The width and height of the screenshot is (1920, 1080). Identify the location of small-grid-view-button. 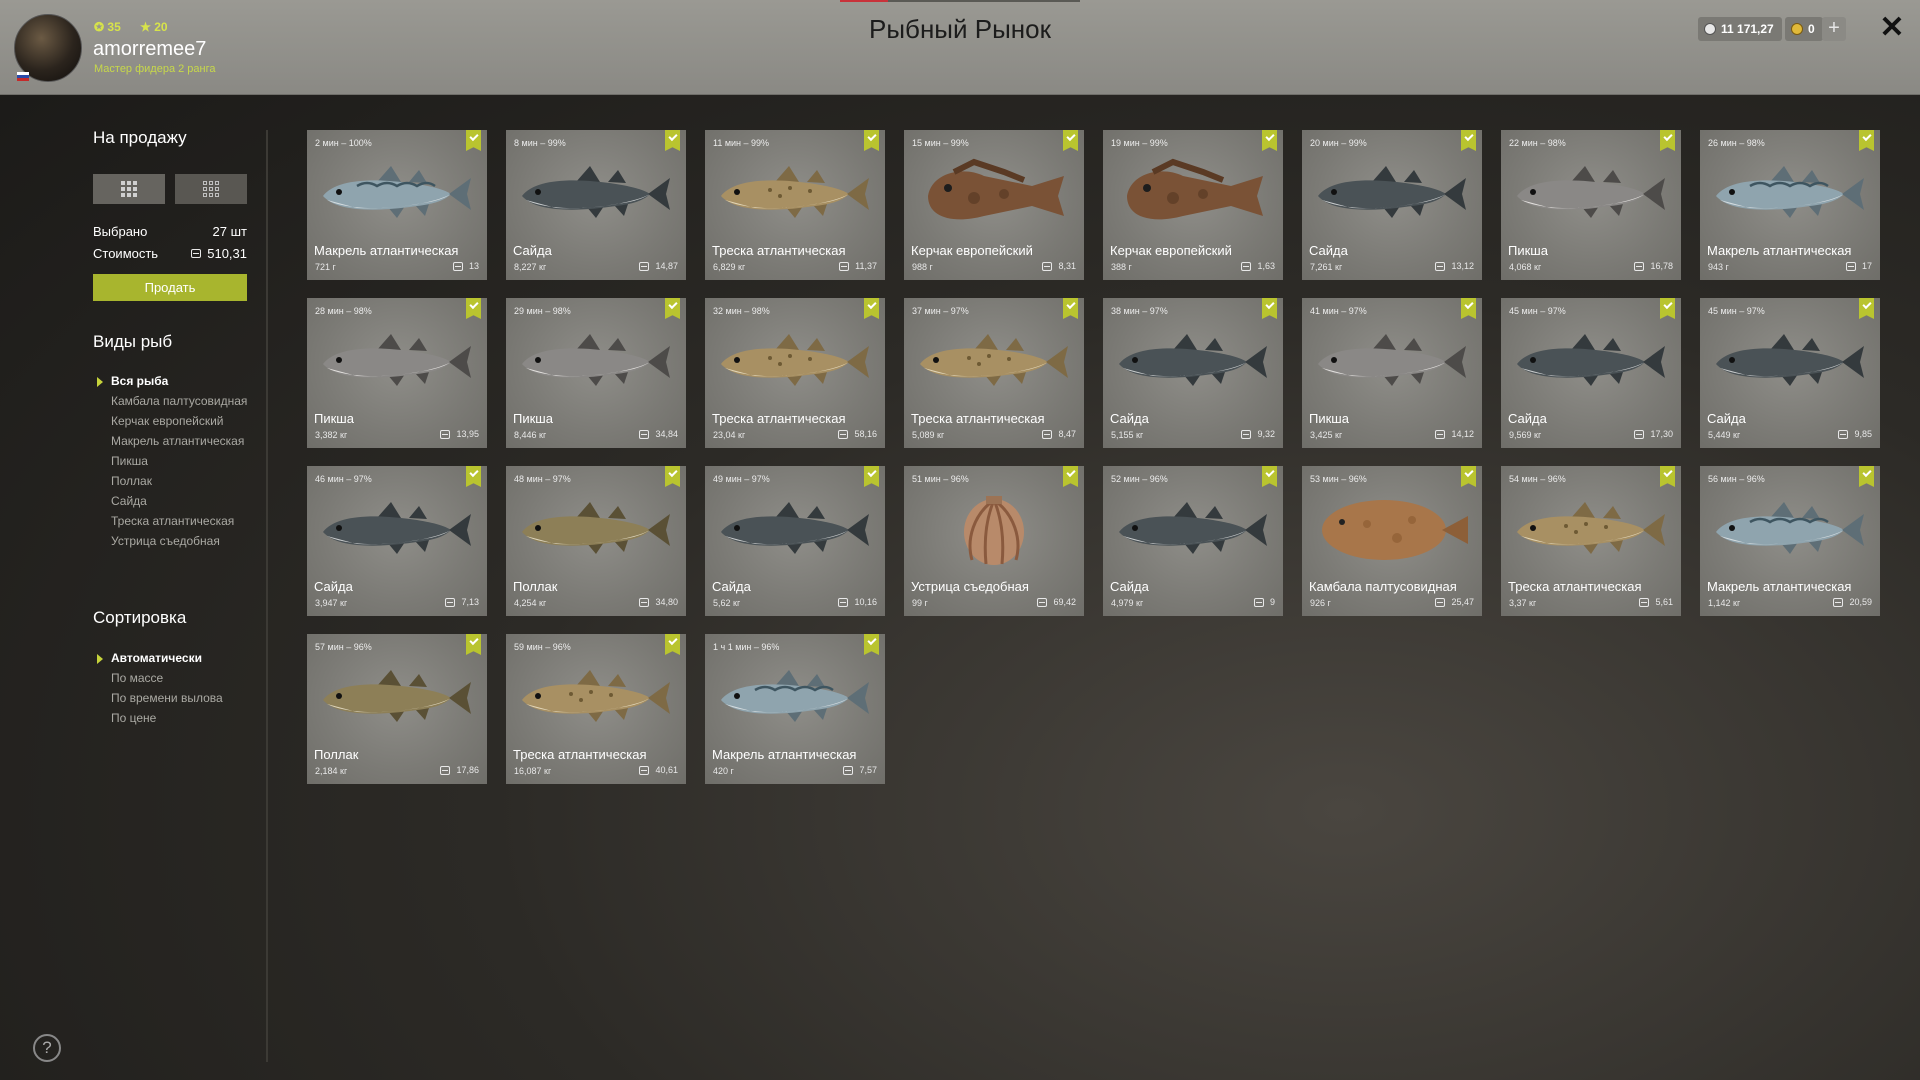
(211, 189).